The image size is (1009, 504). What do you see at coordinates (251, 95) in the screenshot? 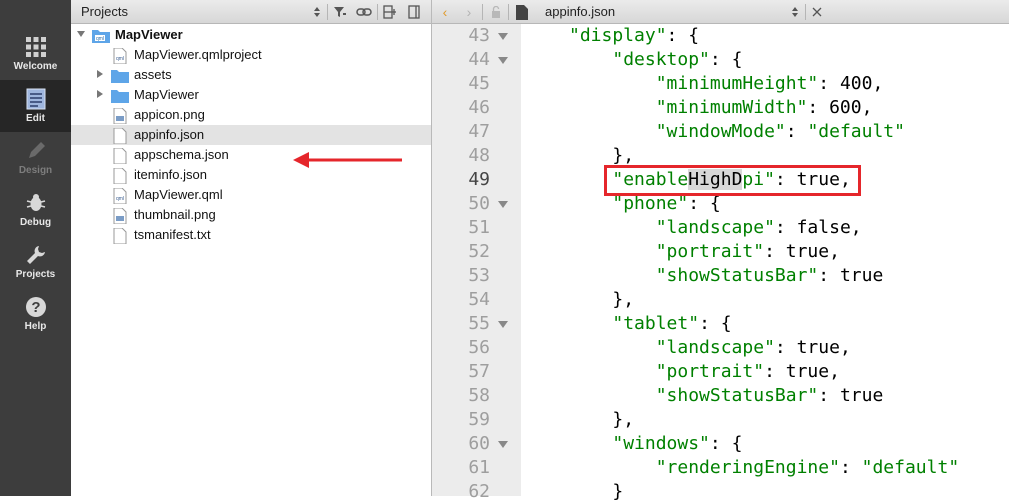
I see `tree-item-mapviewer-folder: MapViewer` at bounding box center [251, 95].